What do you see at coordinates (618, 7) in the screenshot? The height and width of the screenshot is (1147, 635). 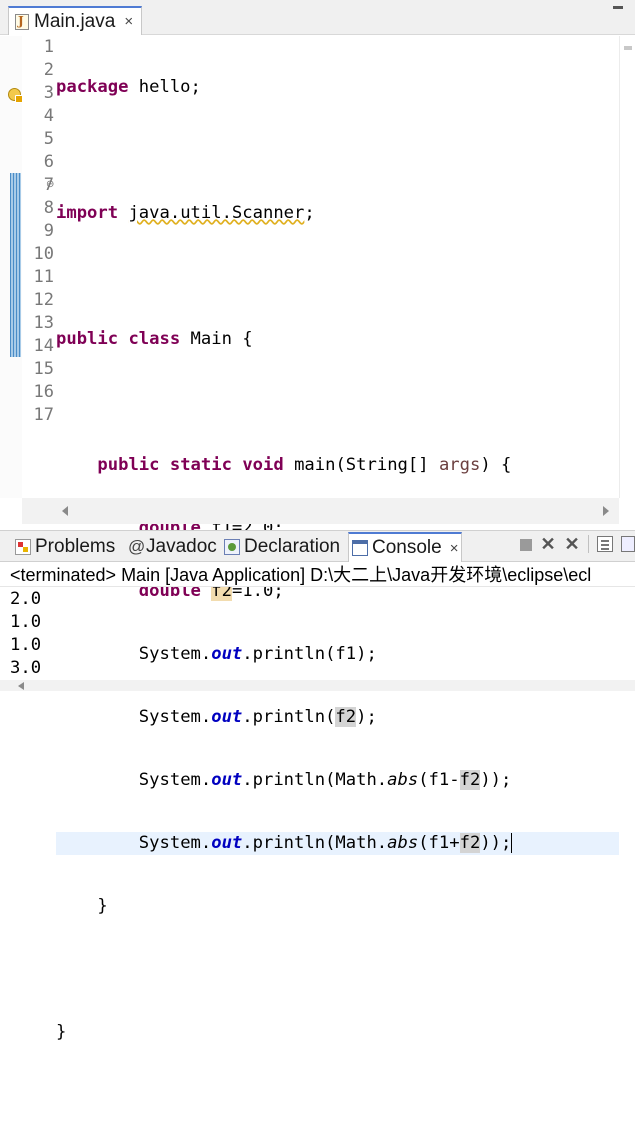 I see `minimize-icon` at bounding box center [618, 7].